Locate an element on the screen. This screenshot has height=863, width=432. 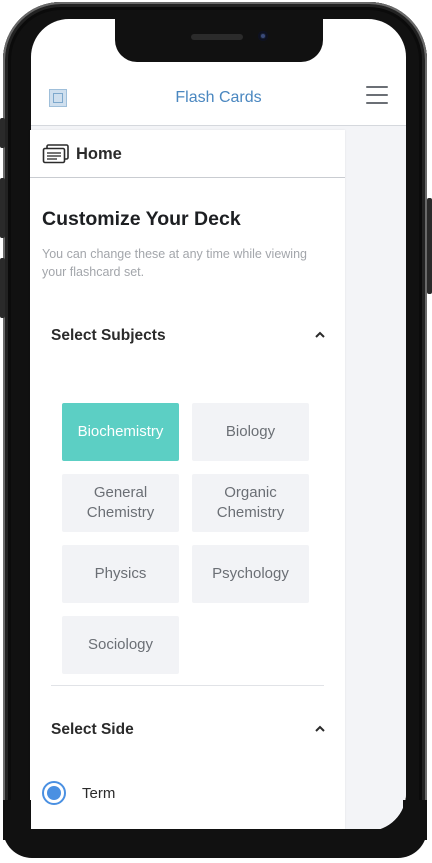
app-header: Flash Cards is located at coordinates (218, 96).